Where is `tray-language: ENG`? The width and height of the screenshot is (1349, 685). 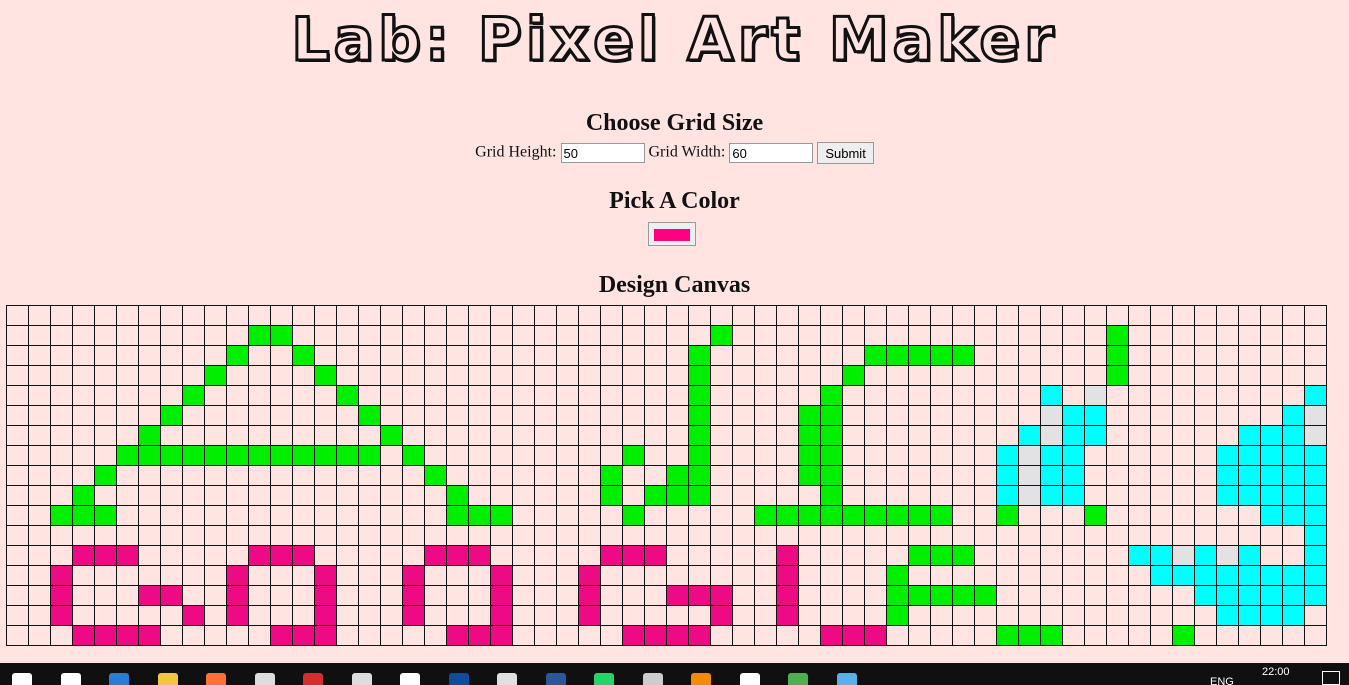
tray-language: ENG is located at coordinates (1222, 680).